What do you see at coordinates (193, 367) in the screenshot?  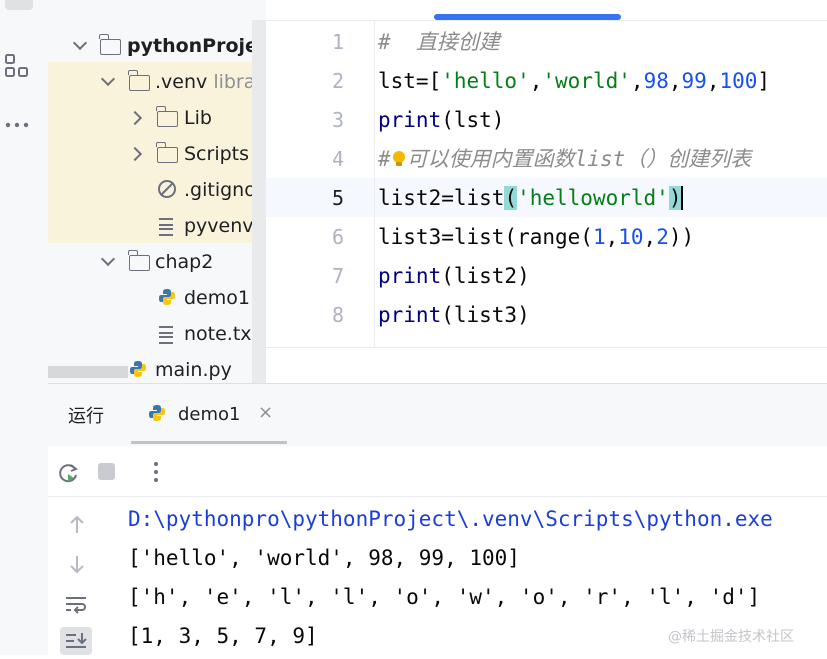 I see `tree-item-main: main.py` at bounding box center [193, 367].